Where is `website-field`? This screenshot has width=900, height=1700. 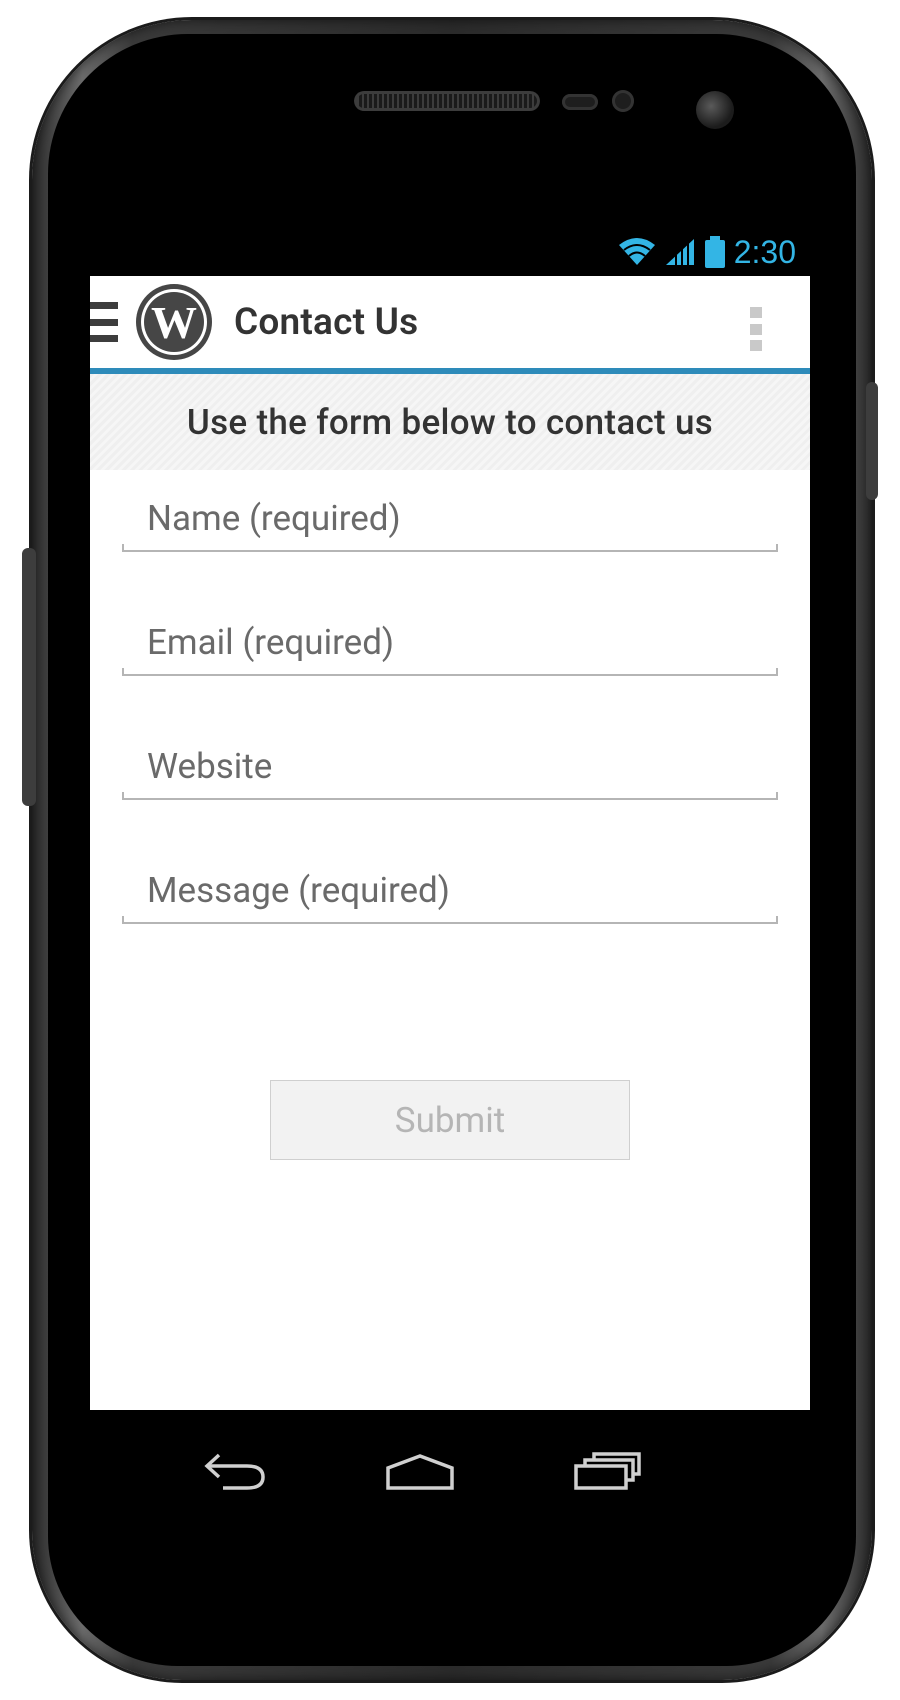 website-field is located at coordinates (450, 769).